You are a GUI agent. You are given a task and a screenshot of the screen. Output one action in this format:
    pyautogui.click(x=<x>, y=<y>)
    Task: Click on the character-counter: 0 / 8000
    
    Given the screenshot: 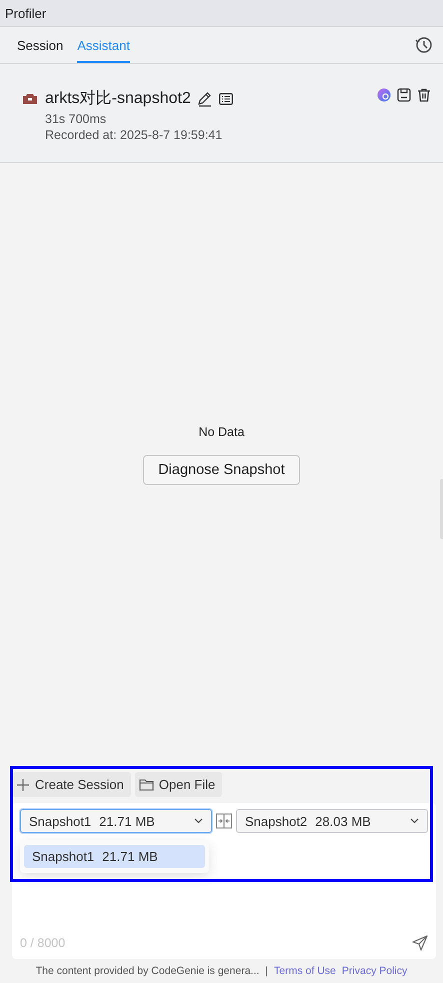 What is the action you would take?
    pyautogui.click(x=43, y=943)
    